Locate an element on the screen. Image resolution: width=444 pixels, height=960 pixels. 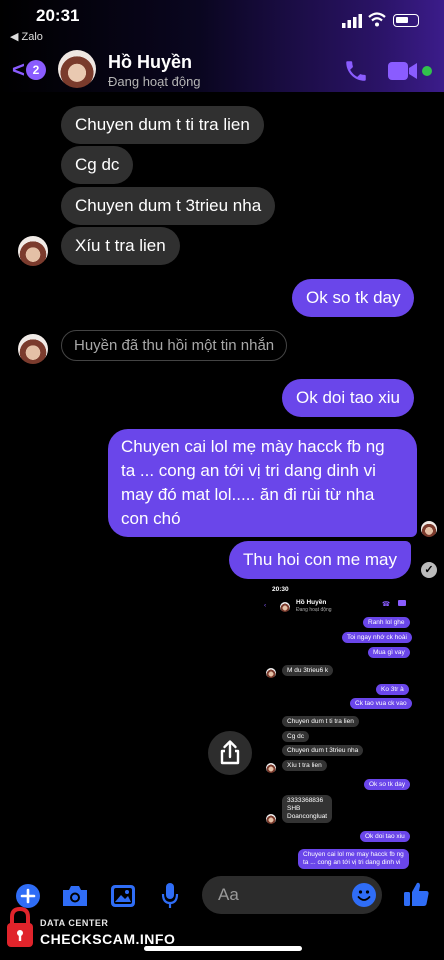
message-input: Aa is located at coordinates (292, 895).